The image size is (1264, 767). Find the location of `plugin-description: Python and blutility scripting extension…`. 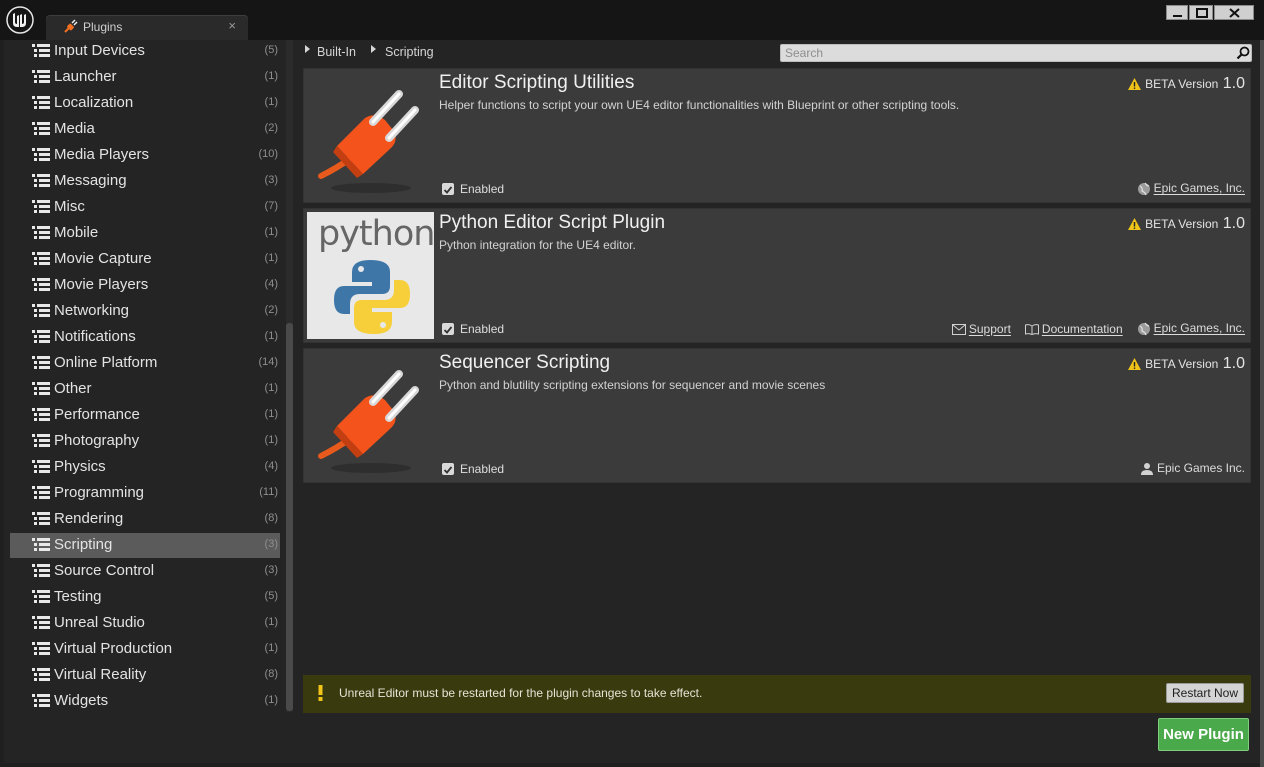

plugin-description: Python and blutility scripting extension… is located at coordinates (632, 385).